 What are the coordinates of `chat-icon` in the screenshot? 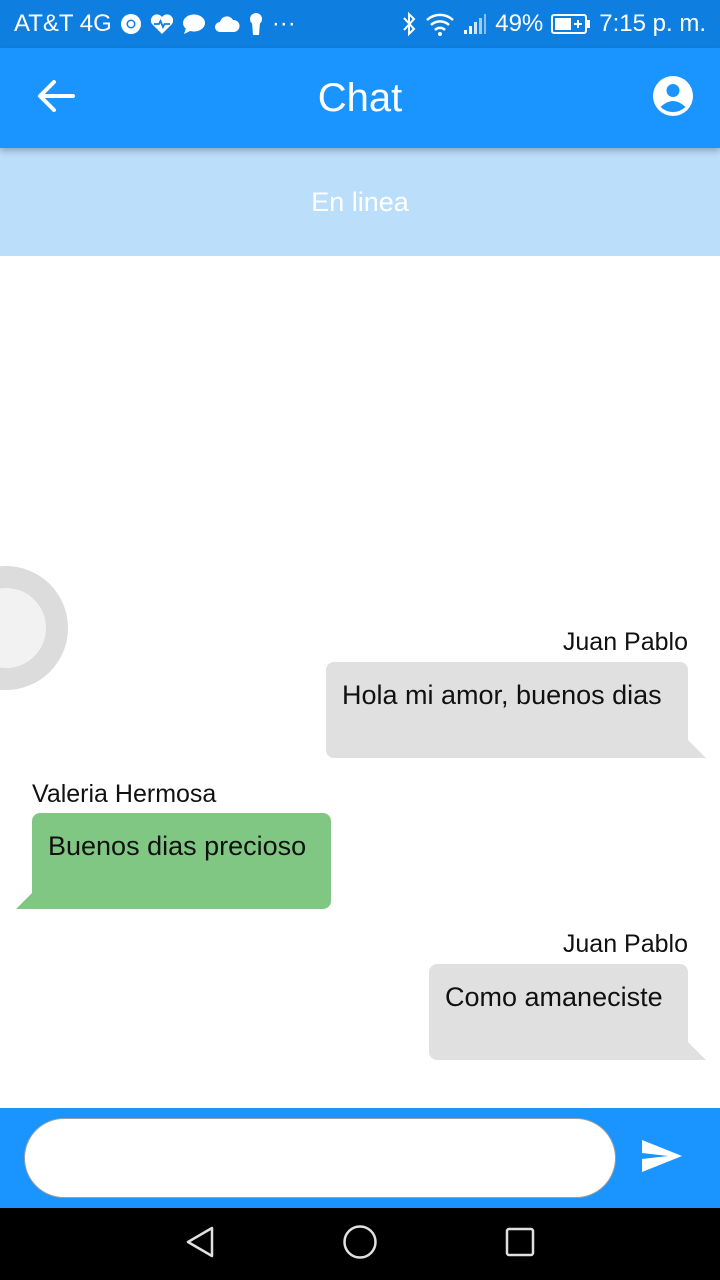 It's located at (194, 24).